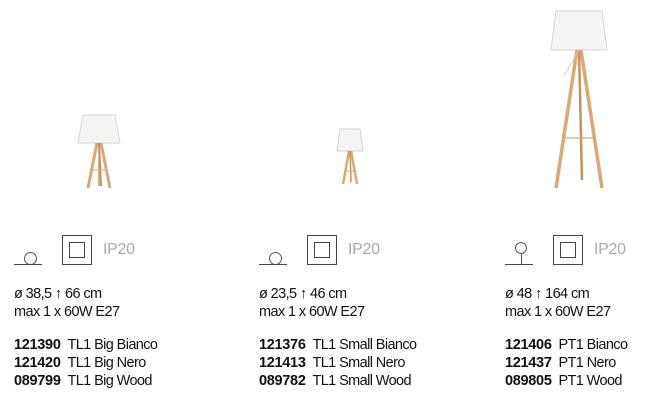 The image size is (653, 399). I want to click on tl1-big-lamp-image, so click(99, 151).